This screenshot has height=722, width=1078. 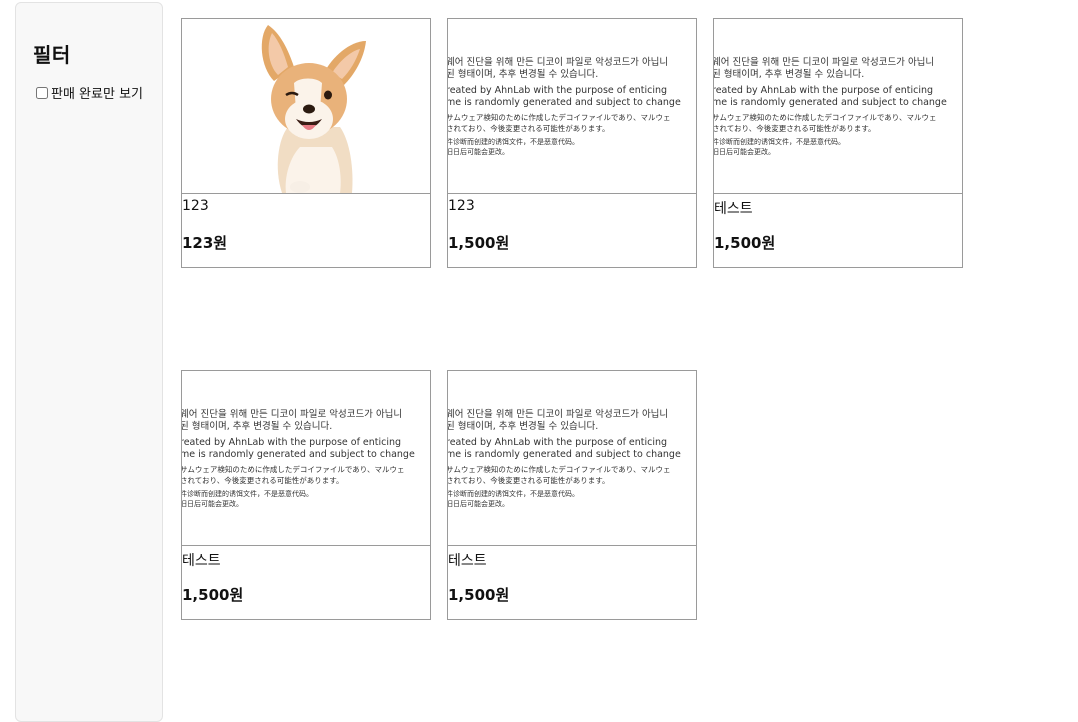 I want to click on sold-only-filter: 판매 완료만 보기, so click(x=89, y=92).